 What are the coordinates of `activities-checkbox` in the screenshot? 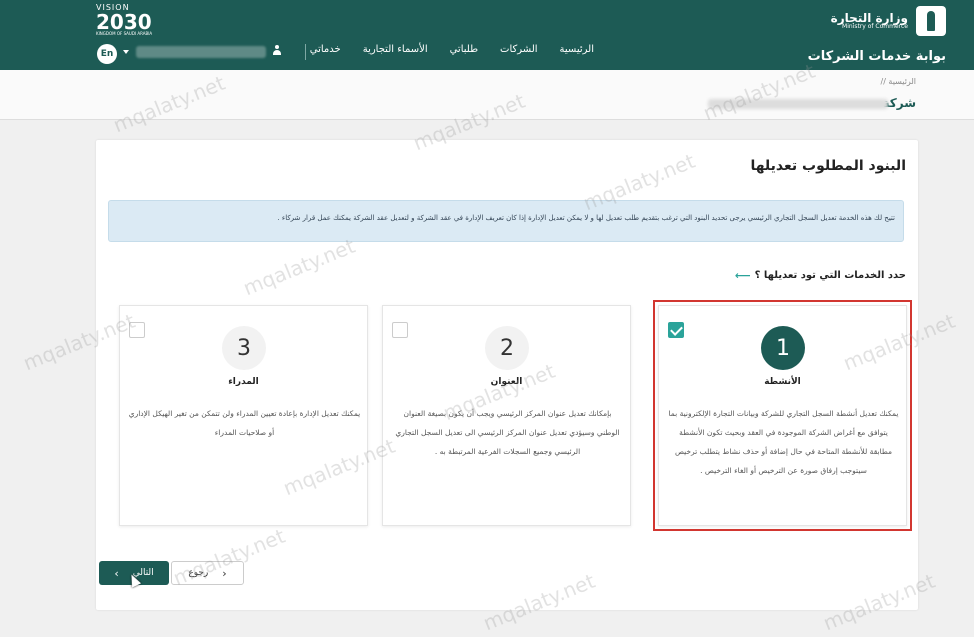 It's located at (676, 330).